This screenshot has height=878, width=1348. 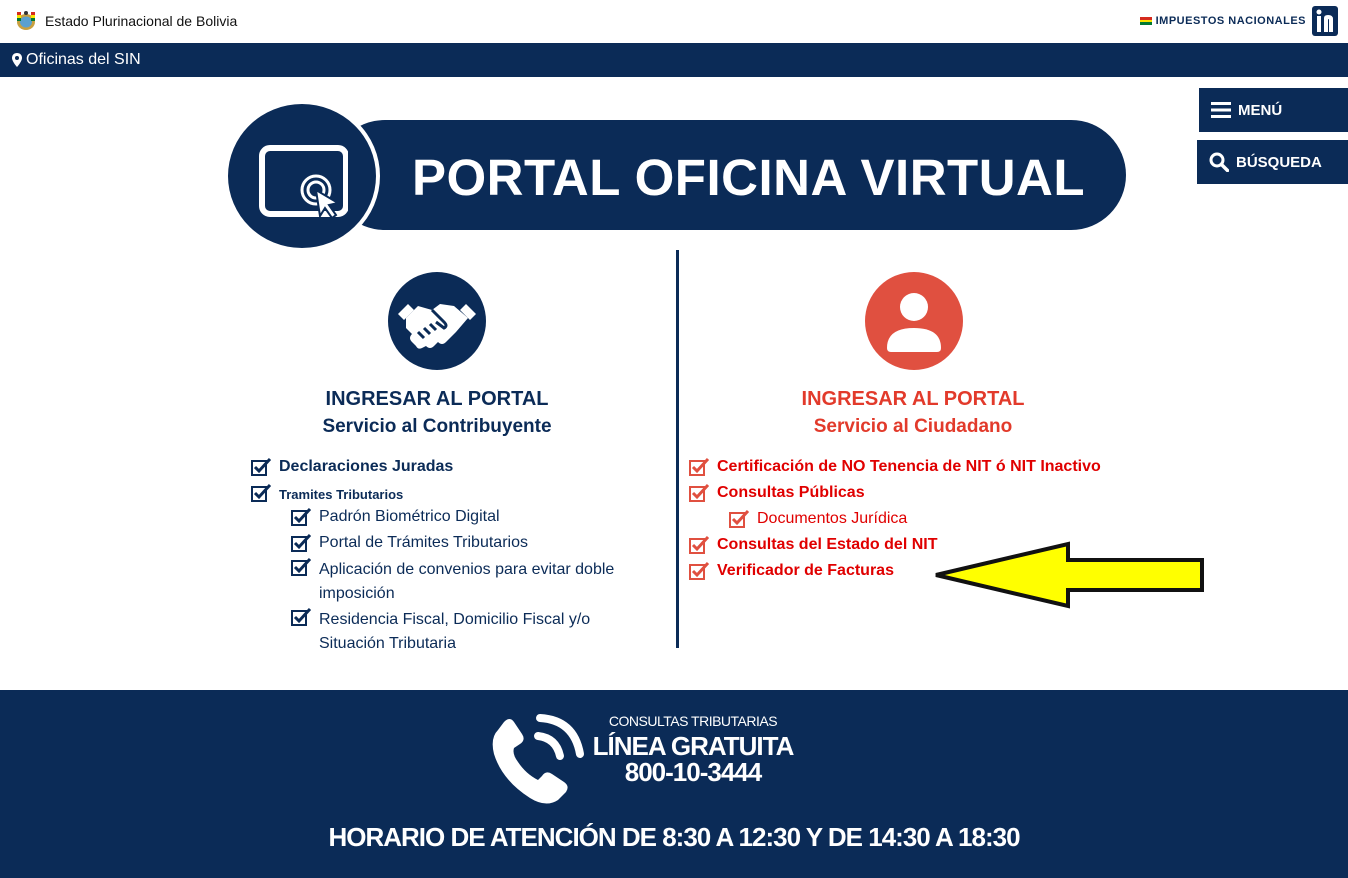 I want to click on menu-label: MENÚ, so click(x=1260, y=110).